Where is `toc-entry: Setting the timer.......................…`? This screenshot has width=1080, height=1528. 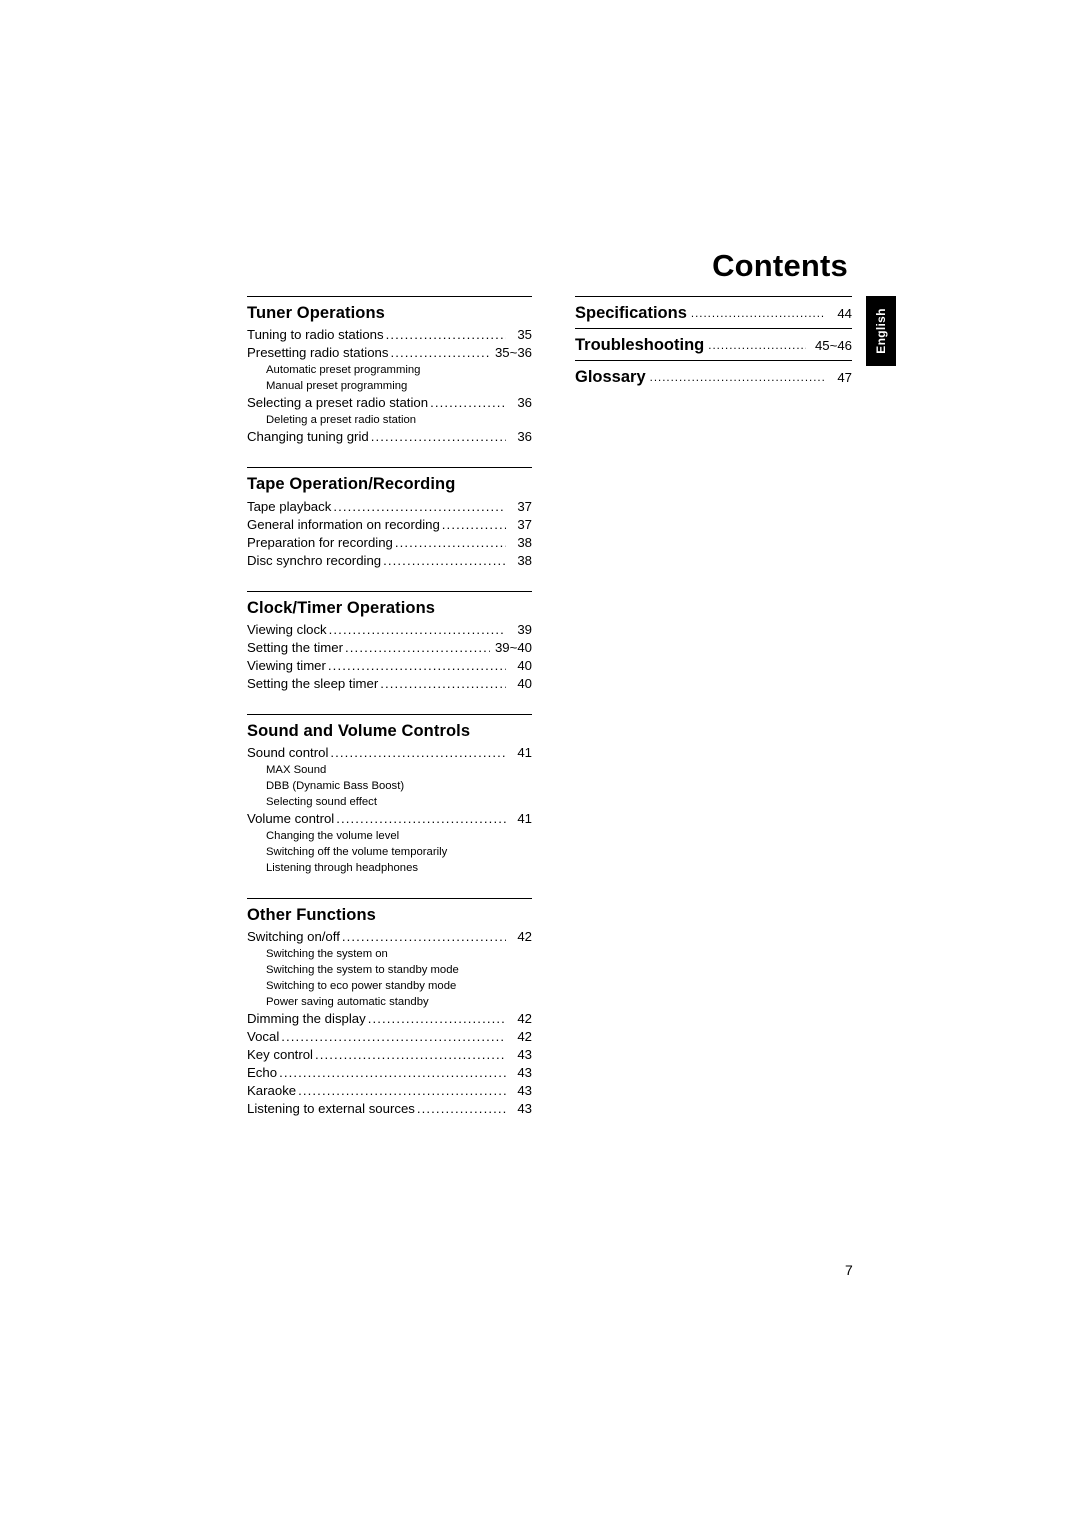
toc-entry: Setting the timer.......................… is located at coordinates (389, 648).